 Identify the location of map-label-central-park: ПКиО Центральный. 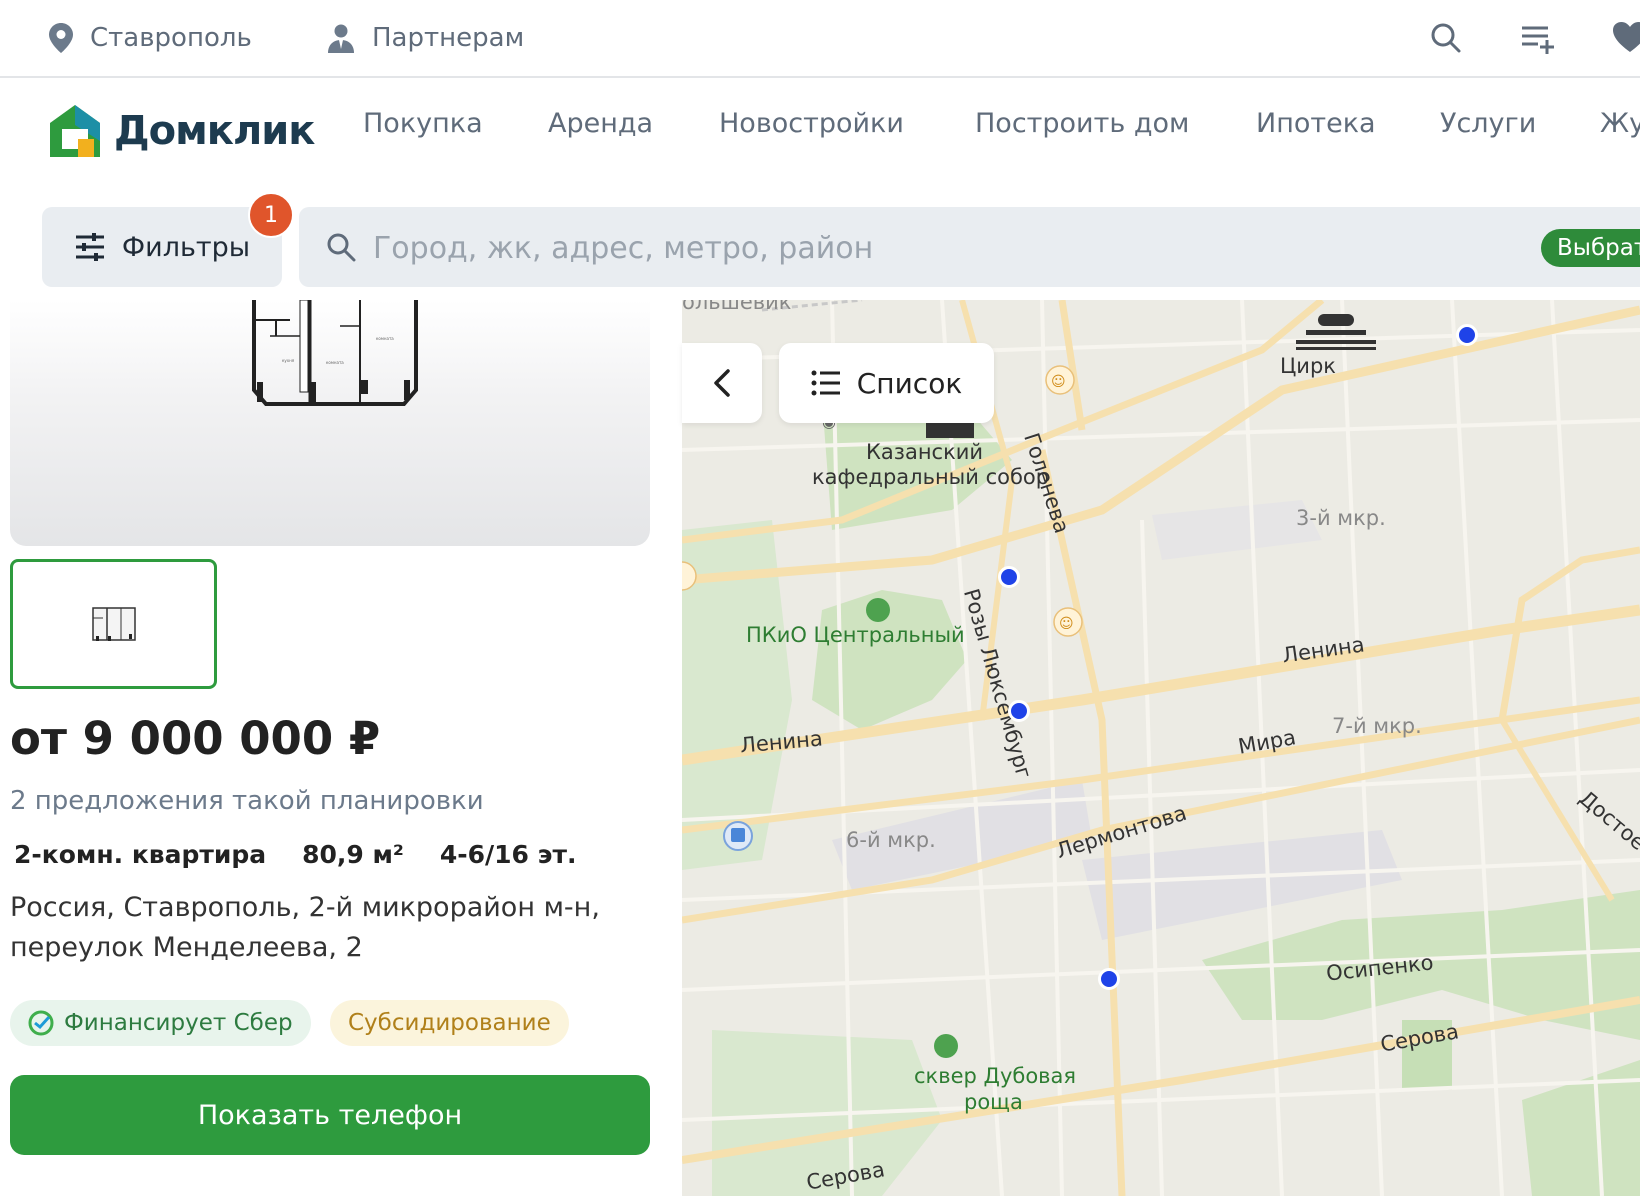
(855, 635).